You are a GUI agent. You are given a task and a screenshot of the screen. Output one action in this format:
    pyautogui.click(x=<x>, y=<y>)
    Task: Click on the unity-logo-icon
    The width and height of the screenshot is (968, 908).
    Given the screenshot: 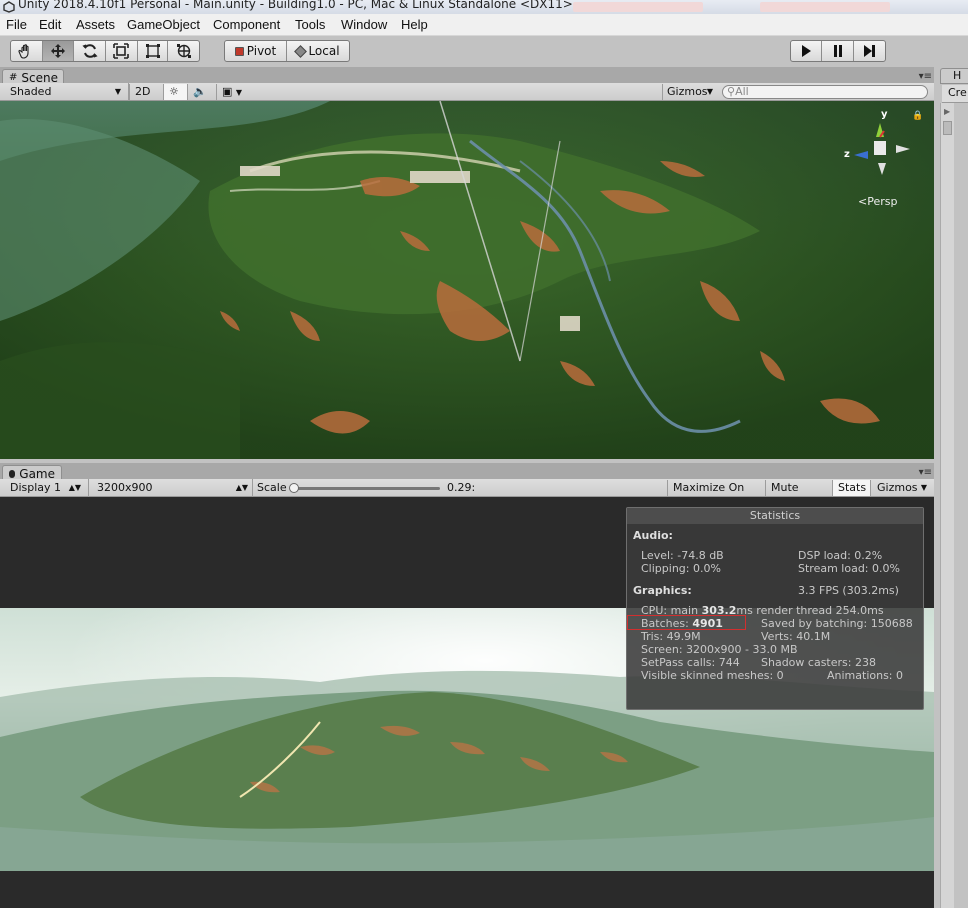 What is the action you would take?
    pyautogui.click(x=9, y=7)
    